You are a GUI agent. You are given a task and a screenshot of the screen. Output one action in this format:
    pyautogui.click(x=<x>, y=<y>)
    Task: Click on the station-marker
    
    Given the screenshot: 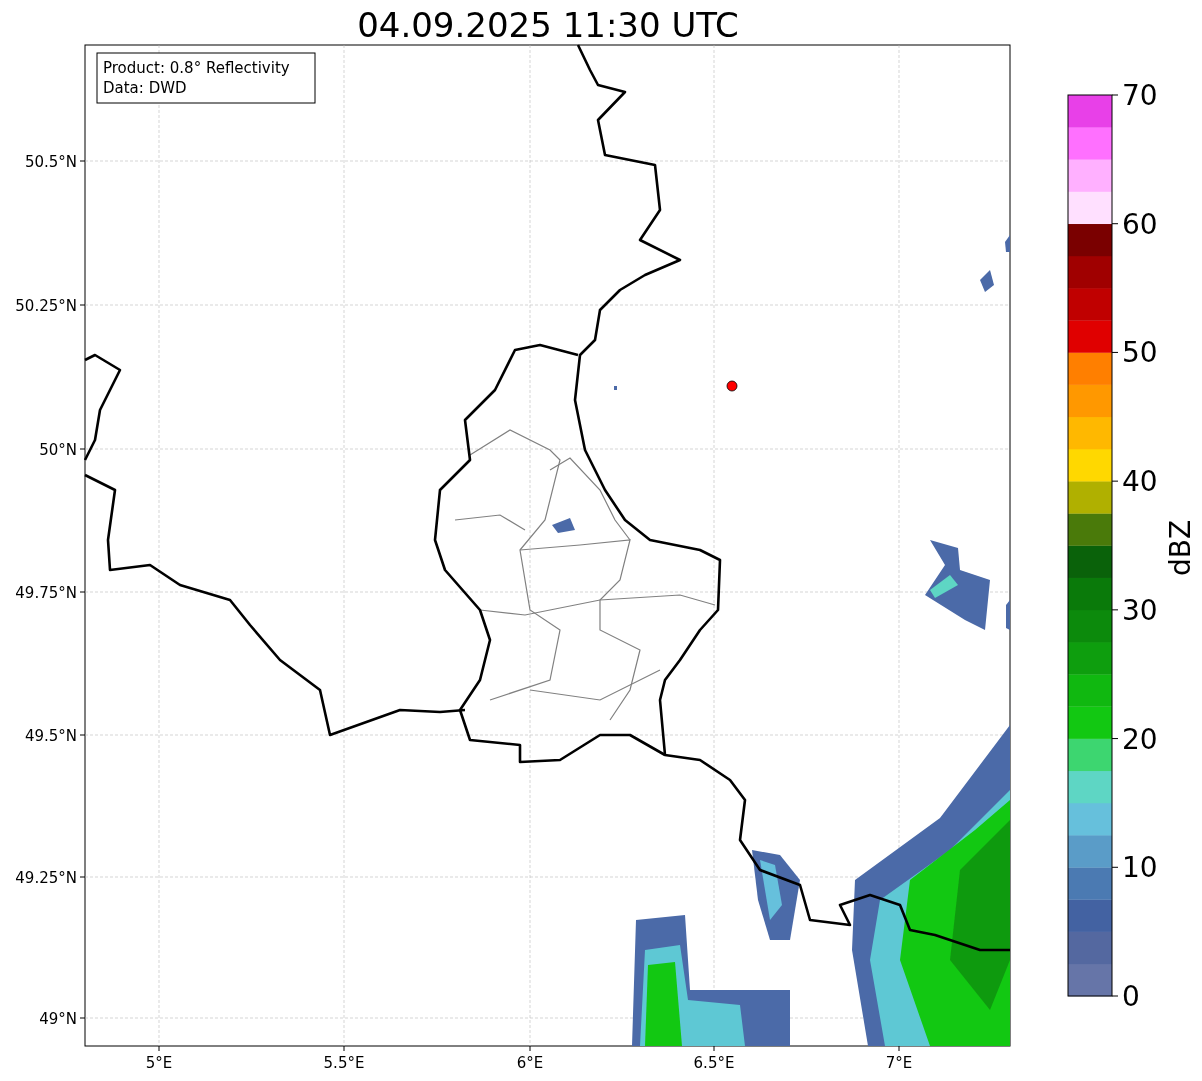 What is the action you would take?
    pyautogui.click(x=732, y=386)
    